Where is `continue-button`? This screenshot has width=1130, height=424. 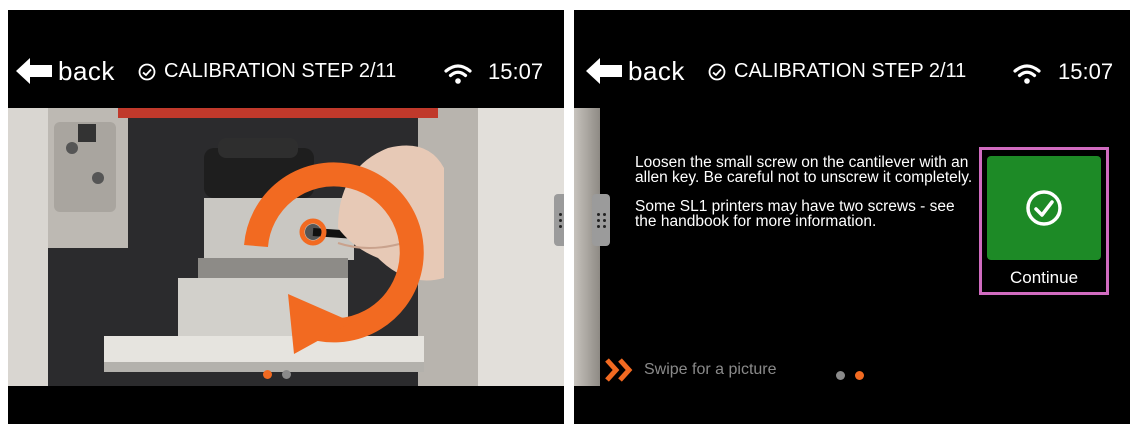
continue-button is located at coordinates (1044, 208).